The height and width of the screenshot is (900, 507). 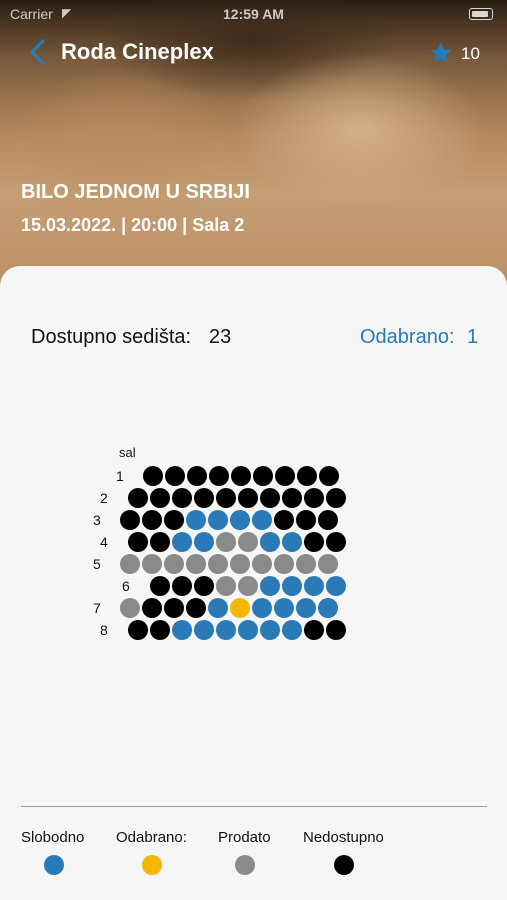 What do you see at coordinates (253, 14) in the screenshot?
I see `status-time: 12:59 AM` at bounding box center [253, 14].